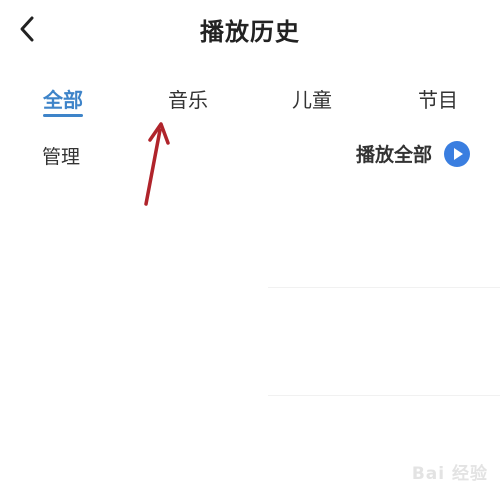 The image size is (500, 500). Describe the element at coordinates (250, 32) in the screenshot. I see `page-title: 播放历史` at that location.